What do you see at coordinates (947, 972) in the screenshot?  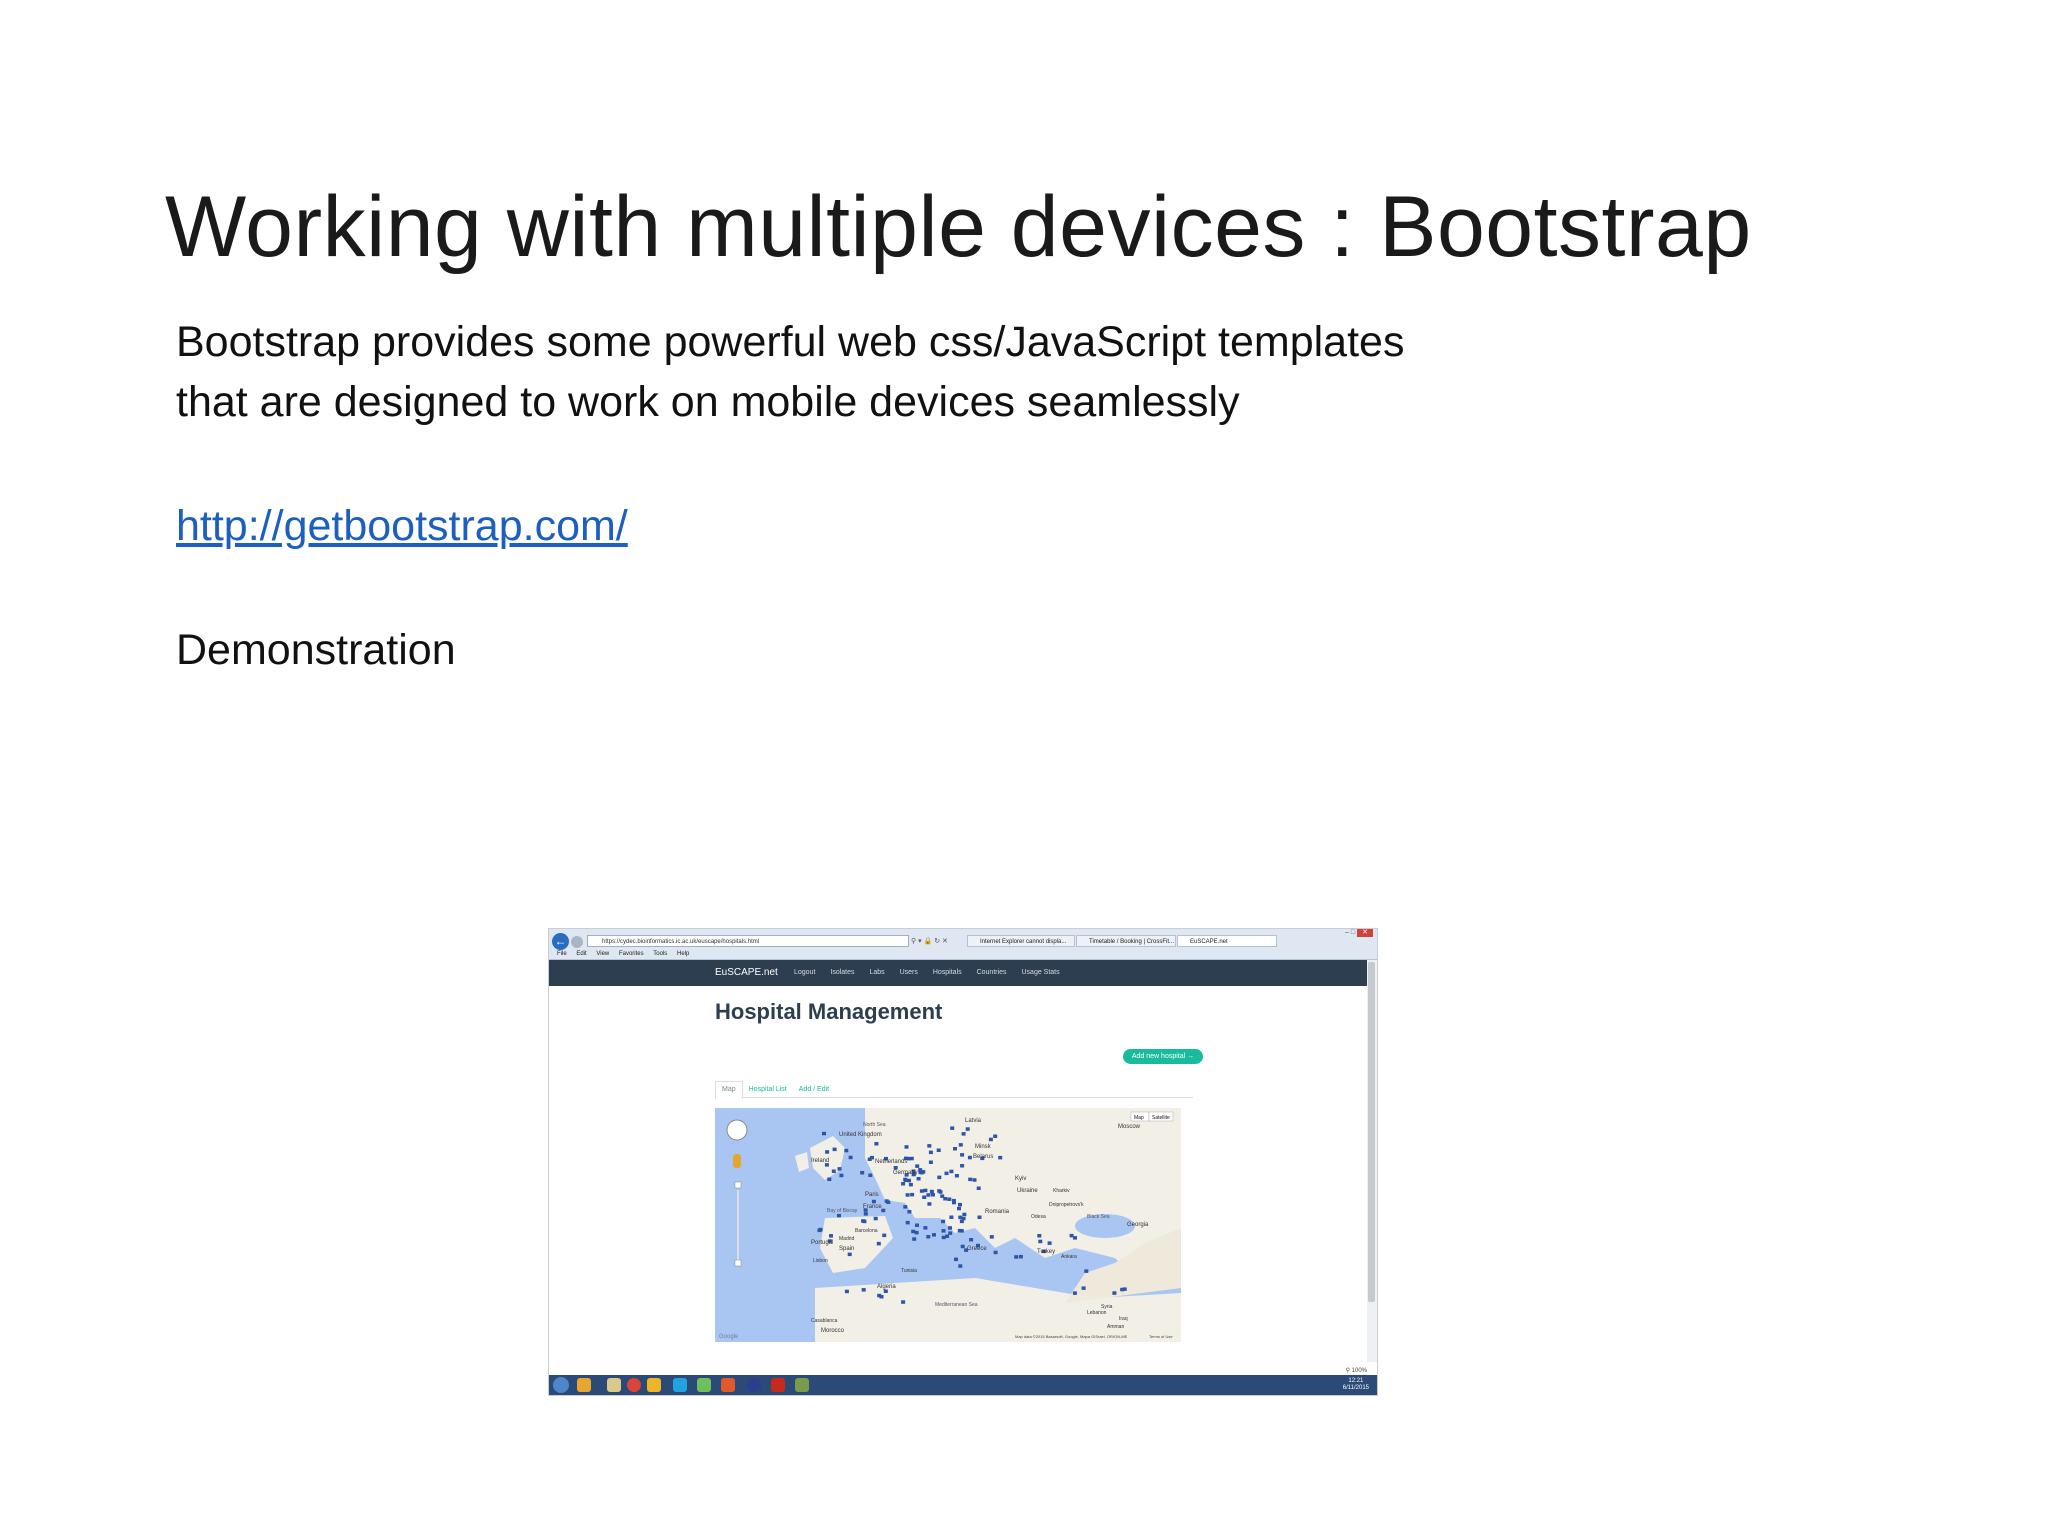 I see `nav-hospitals: Hospitals` at bounding box center [947, 972].